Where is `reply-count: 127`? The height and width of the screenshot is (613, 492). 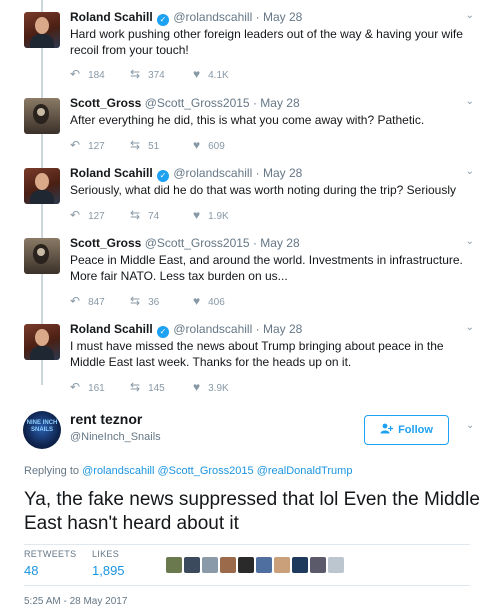 reply-count: 127 is located at coordinates (96, 216).